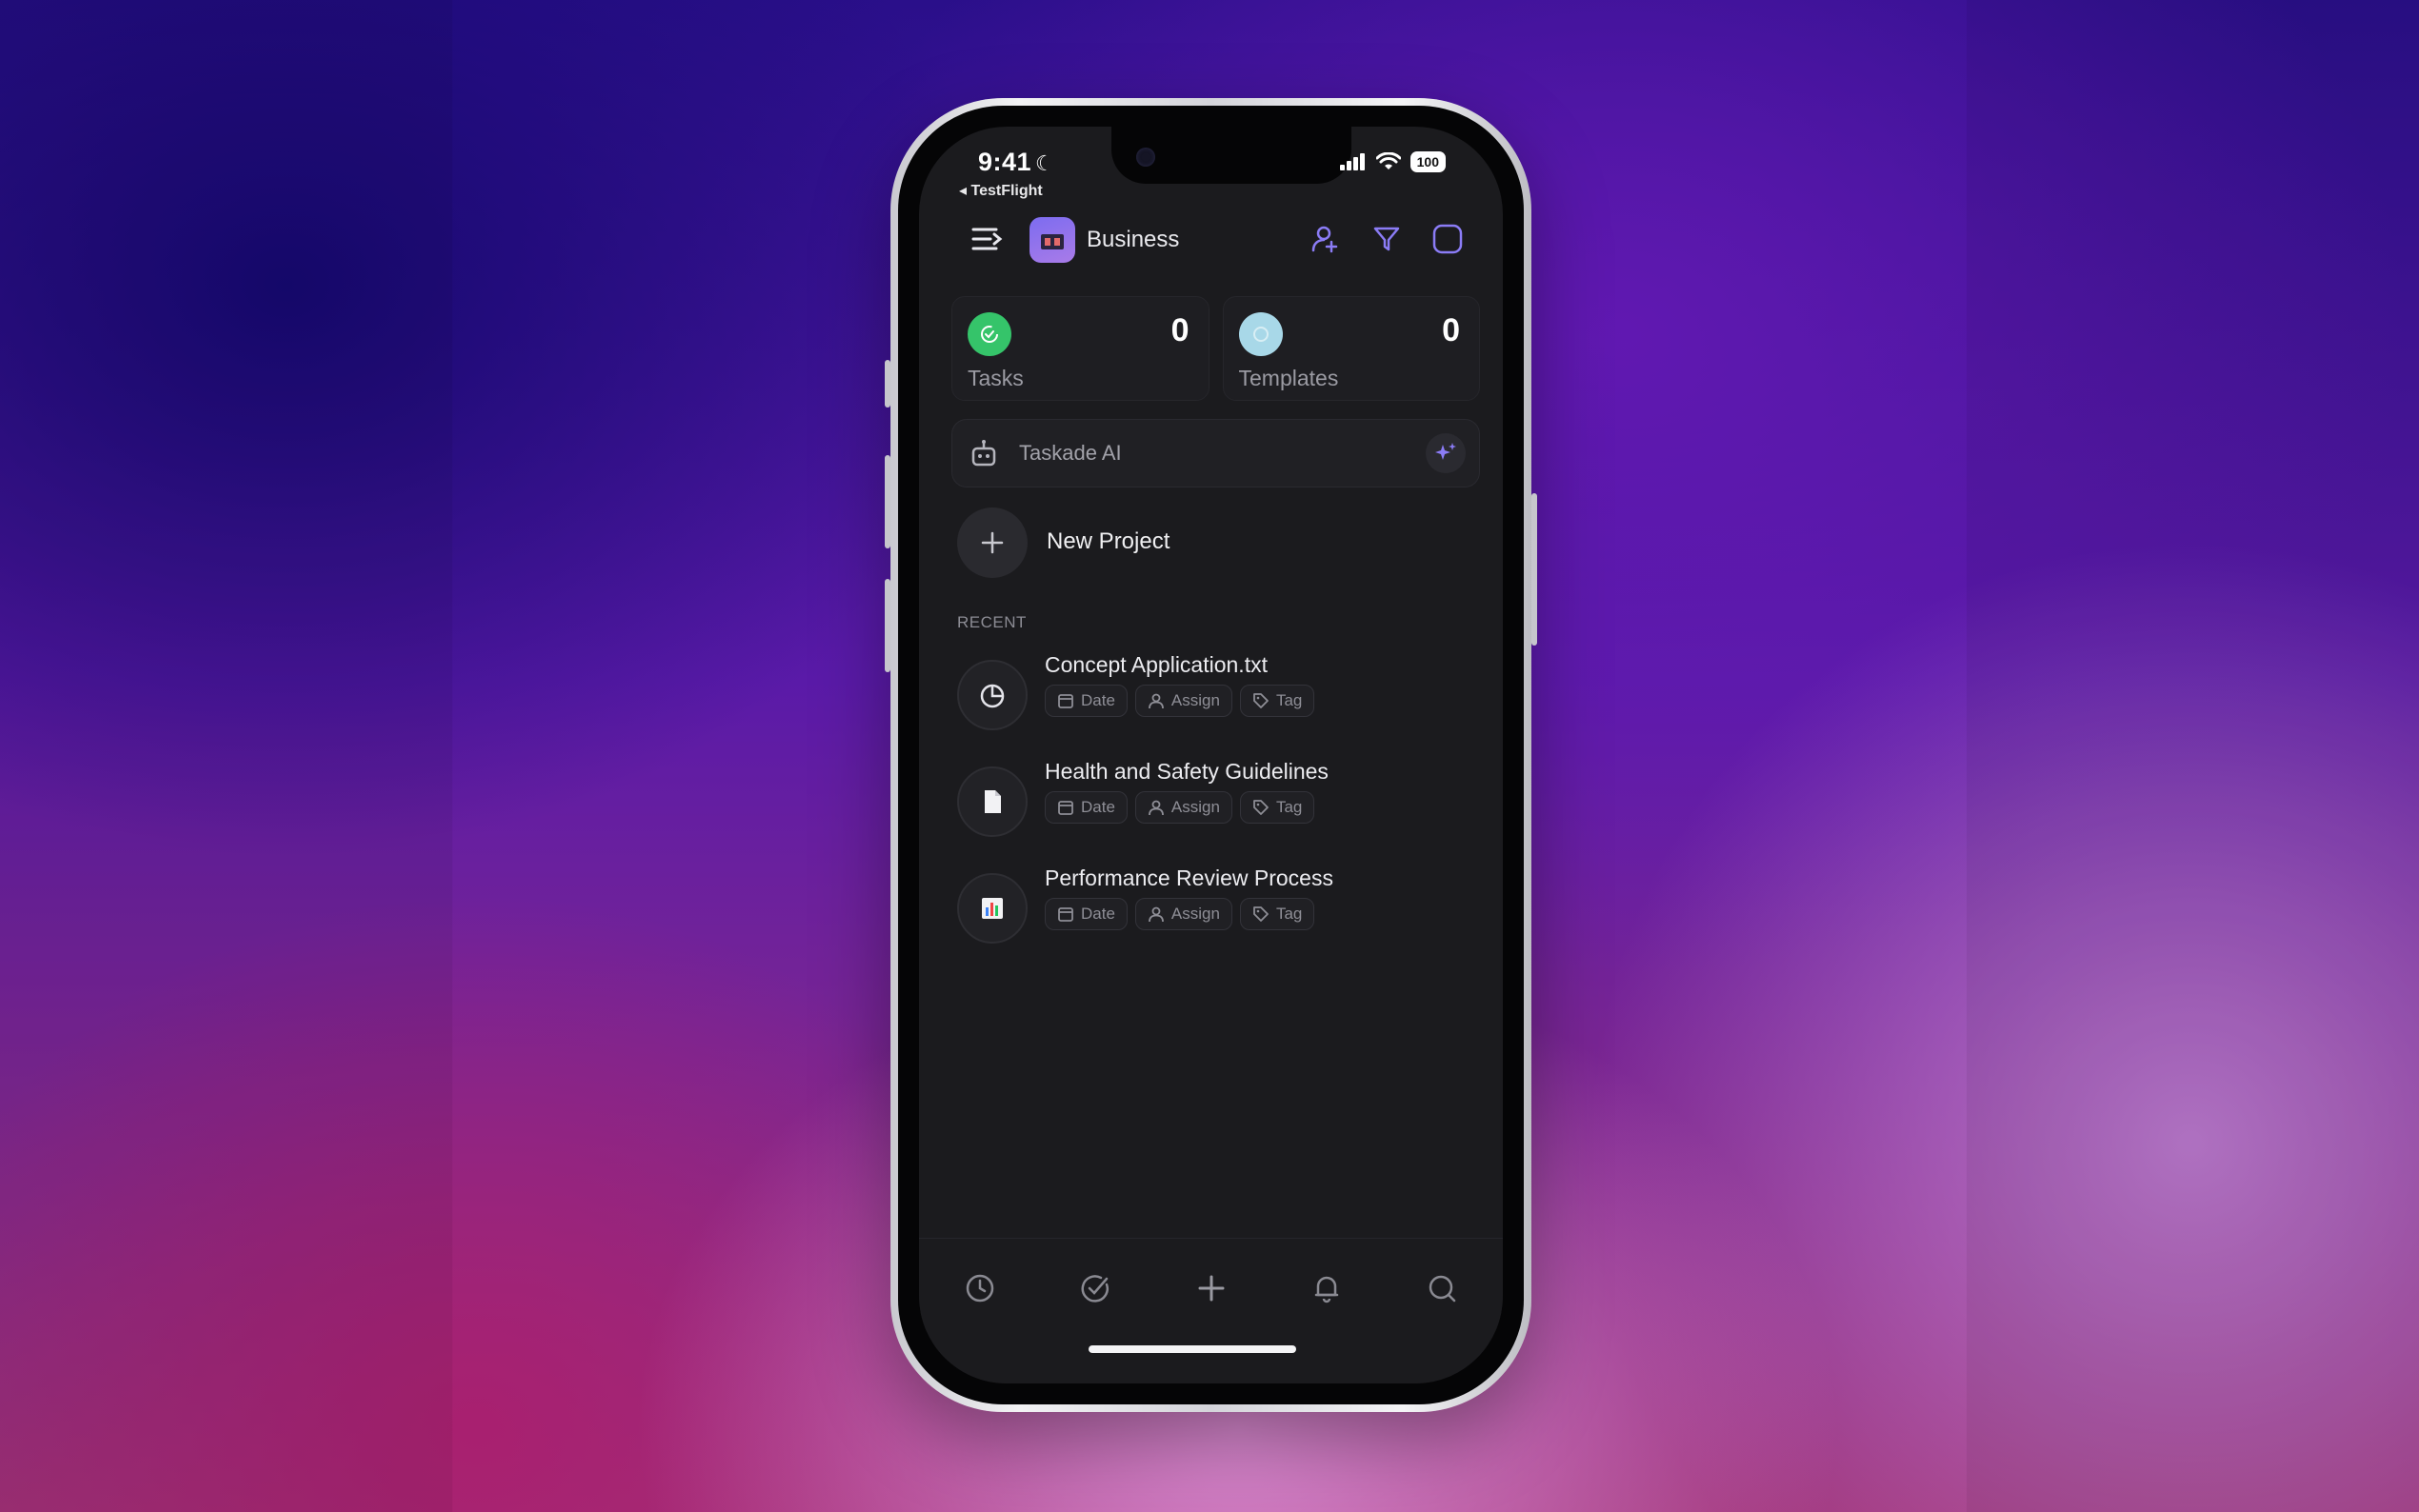 Image resolution: width=2419 pixels, height=1512 pixels. What do you see at coordinates (992, 801) in the screenshot?
I see `document-icon` at bounding box center [992, 801].